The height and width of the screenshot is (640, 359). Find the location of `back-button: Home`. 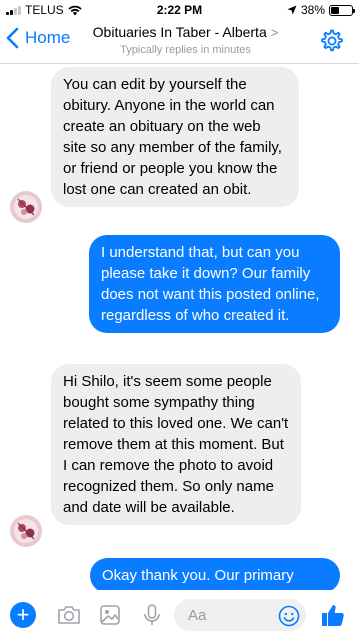

back-button: Home is located at coordinates (37, 38).